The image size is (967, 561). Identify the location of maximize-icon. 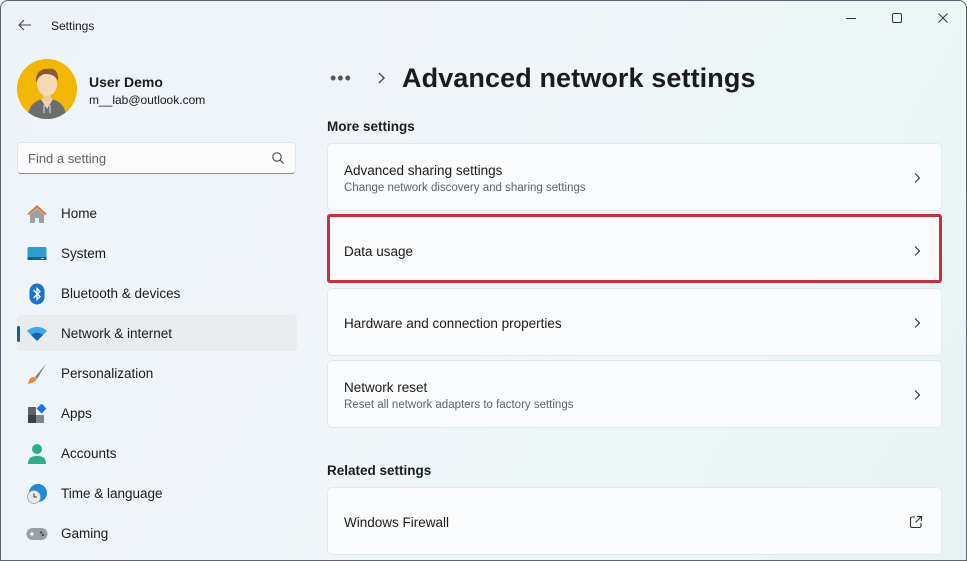
(897, 18).